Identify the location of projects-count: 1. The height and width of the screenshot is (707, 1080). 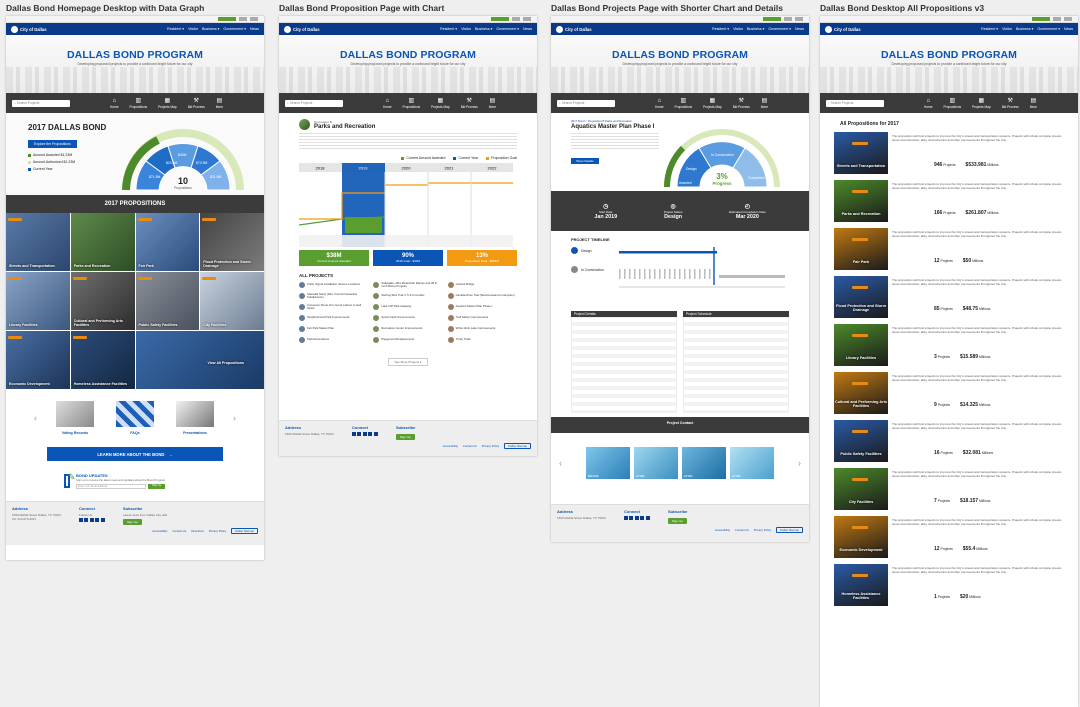
(935, 597).